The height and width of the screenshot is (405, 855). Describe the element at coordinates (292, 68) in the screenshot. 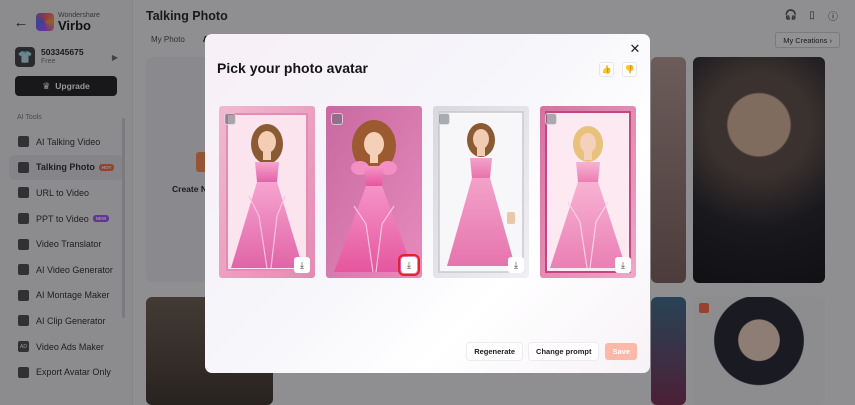

I see `modal-title: Pick your photo avatar` at that location.